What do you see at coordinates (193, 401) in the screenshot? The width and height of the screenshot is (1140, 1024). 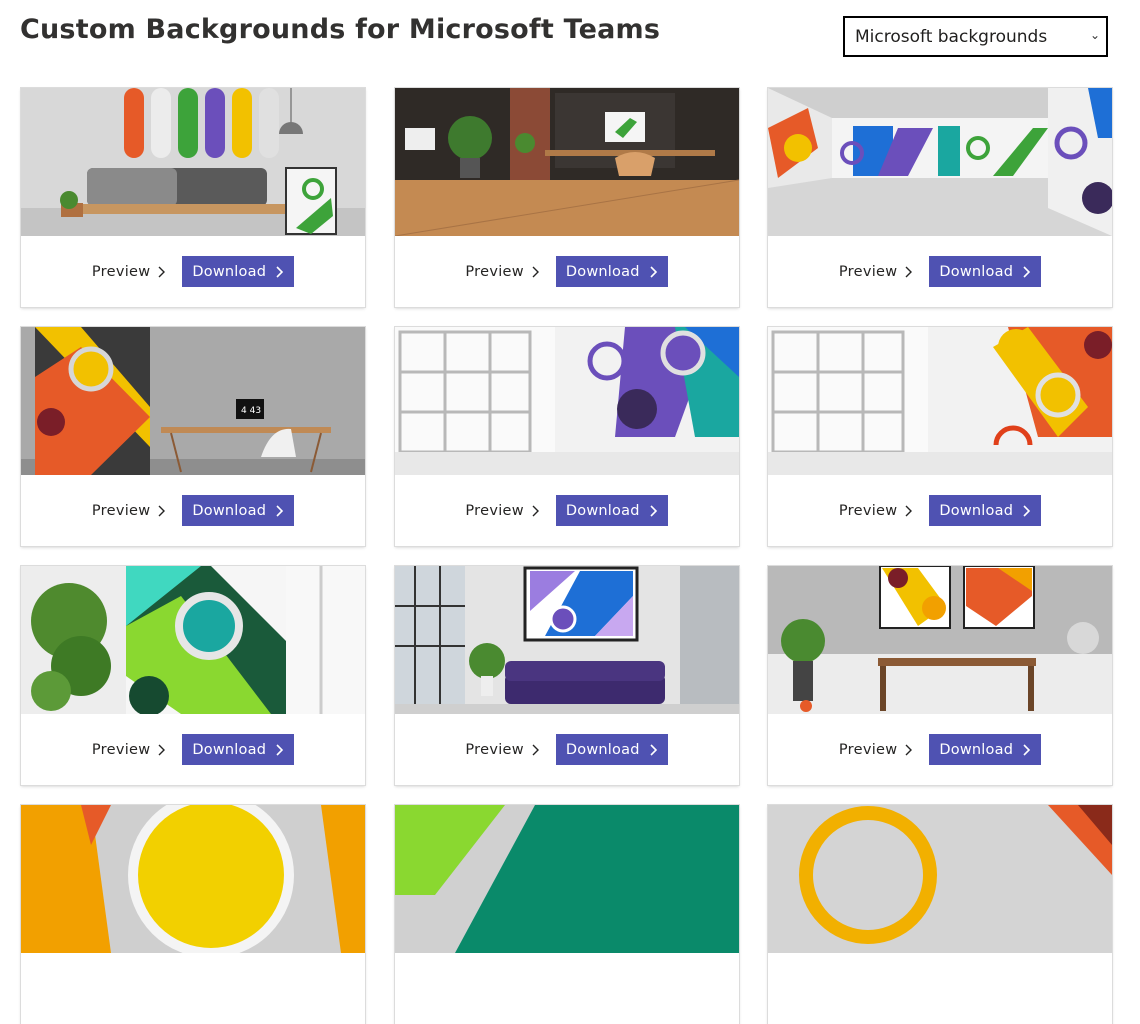 I see `background-thumbnail: 4 43` at bounding box center [193, 401].